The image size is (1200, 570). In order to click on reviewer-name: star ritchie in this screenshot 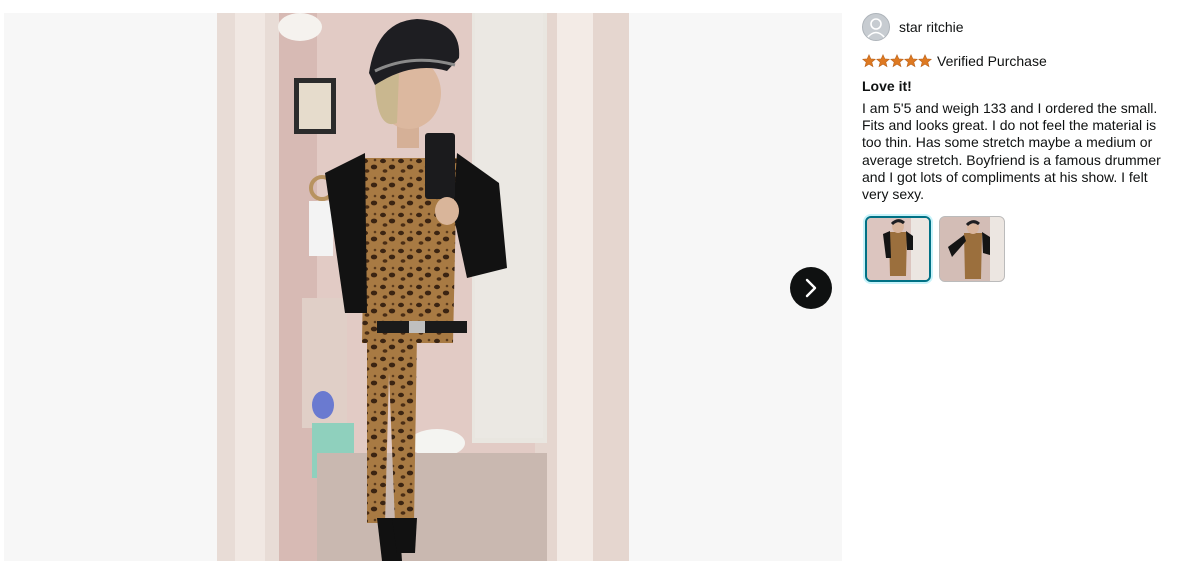, I will do `click(931, 27)`.